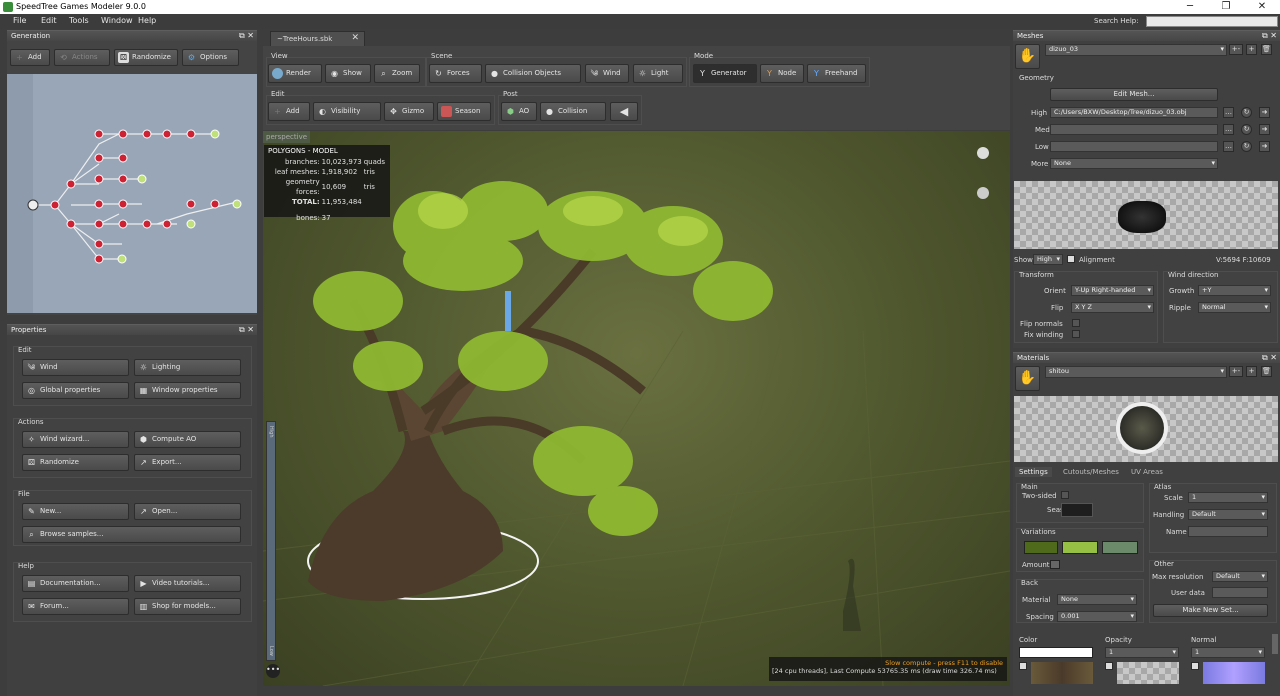 The image size is (1280, 696). What do you see at coordinates (82, 57) in the screenshot?
I see `gen-actions-button: ⟲ Actions` at bounding box center [82, 57].